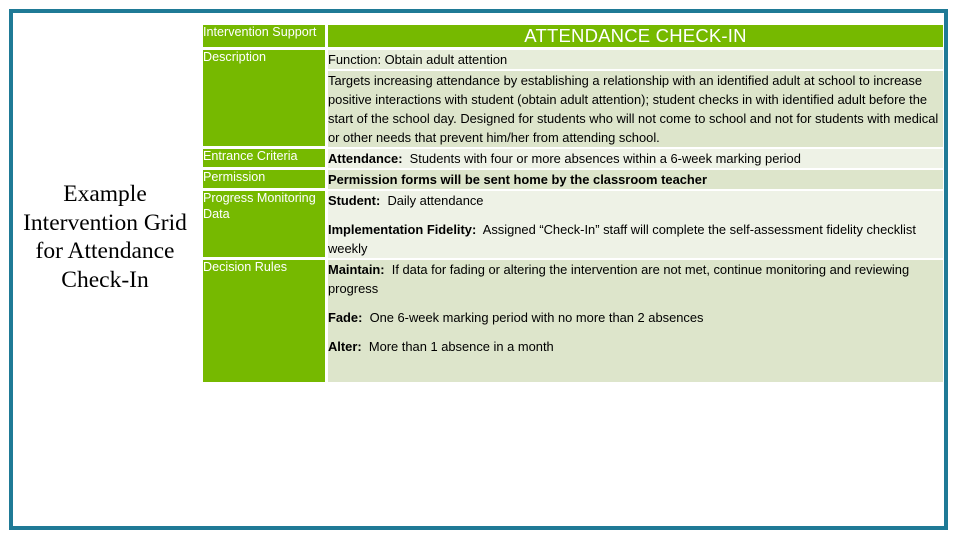  I want to click on progress-line-student: Student: Daily attendance, so click(635, 200).